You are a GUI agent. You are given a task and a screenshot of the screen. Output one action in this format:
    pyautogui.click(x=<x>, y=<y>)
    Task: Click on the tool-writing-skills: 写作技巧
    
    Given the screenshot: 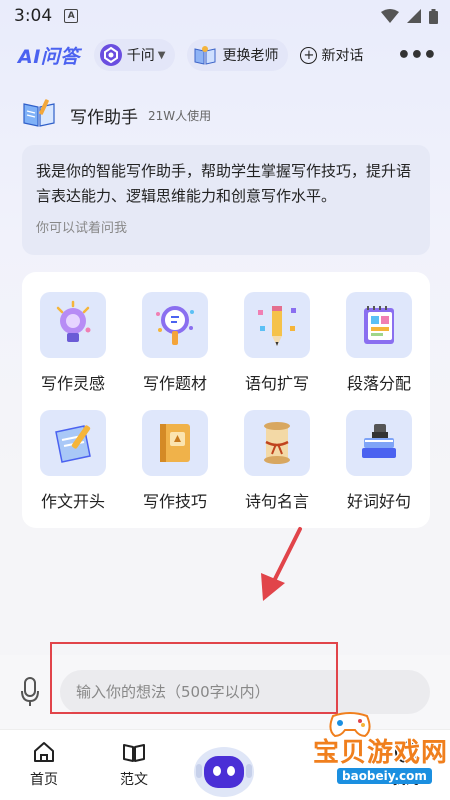 What is the action you would take?
    pyautogui.click(x=175, y=469)
    